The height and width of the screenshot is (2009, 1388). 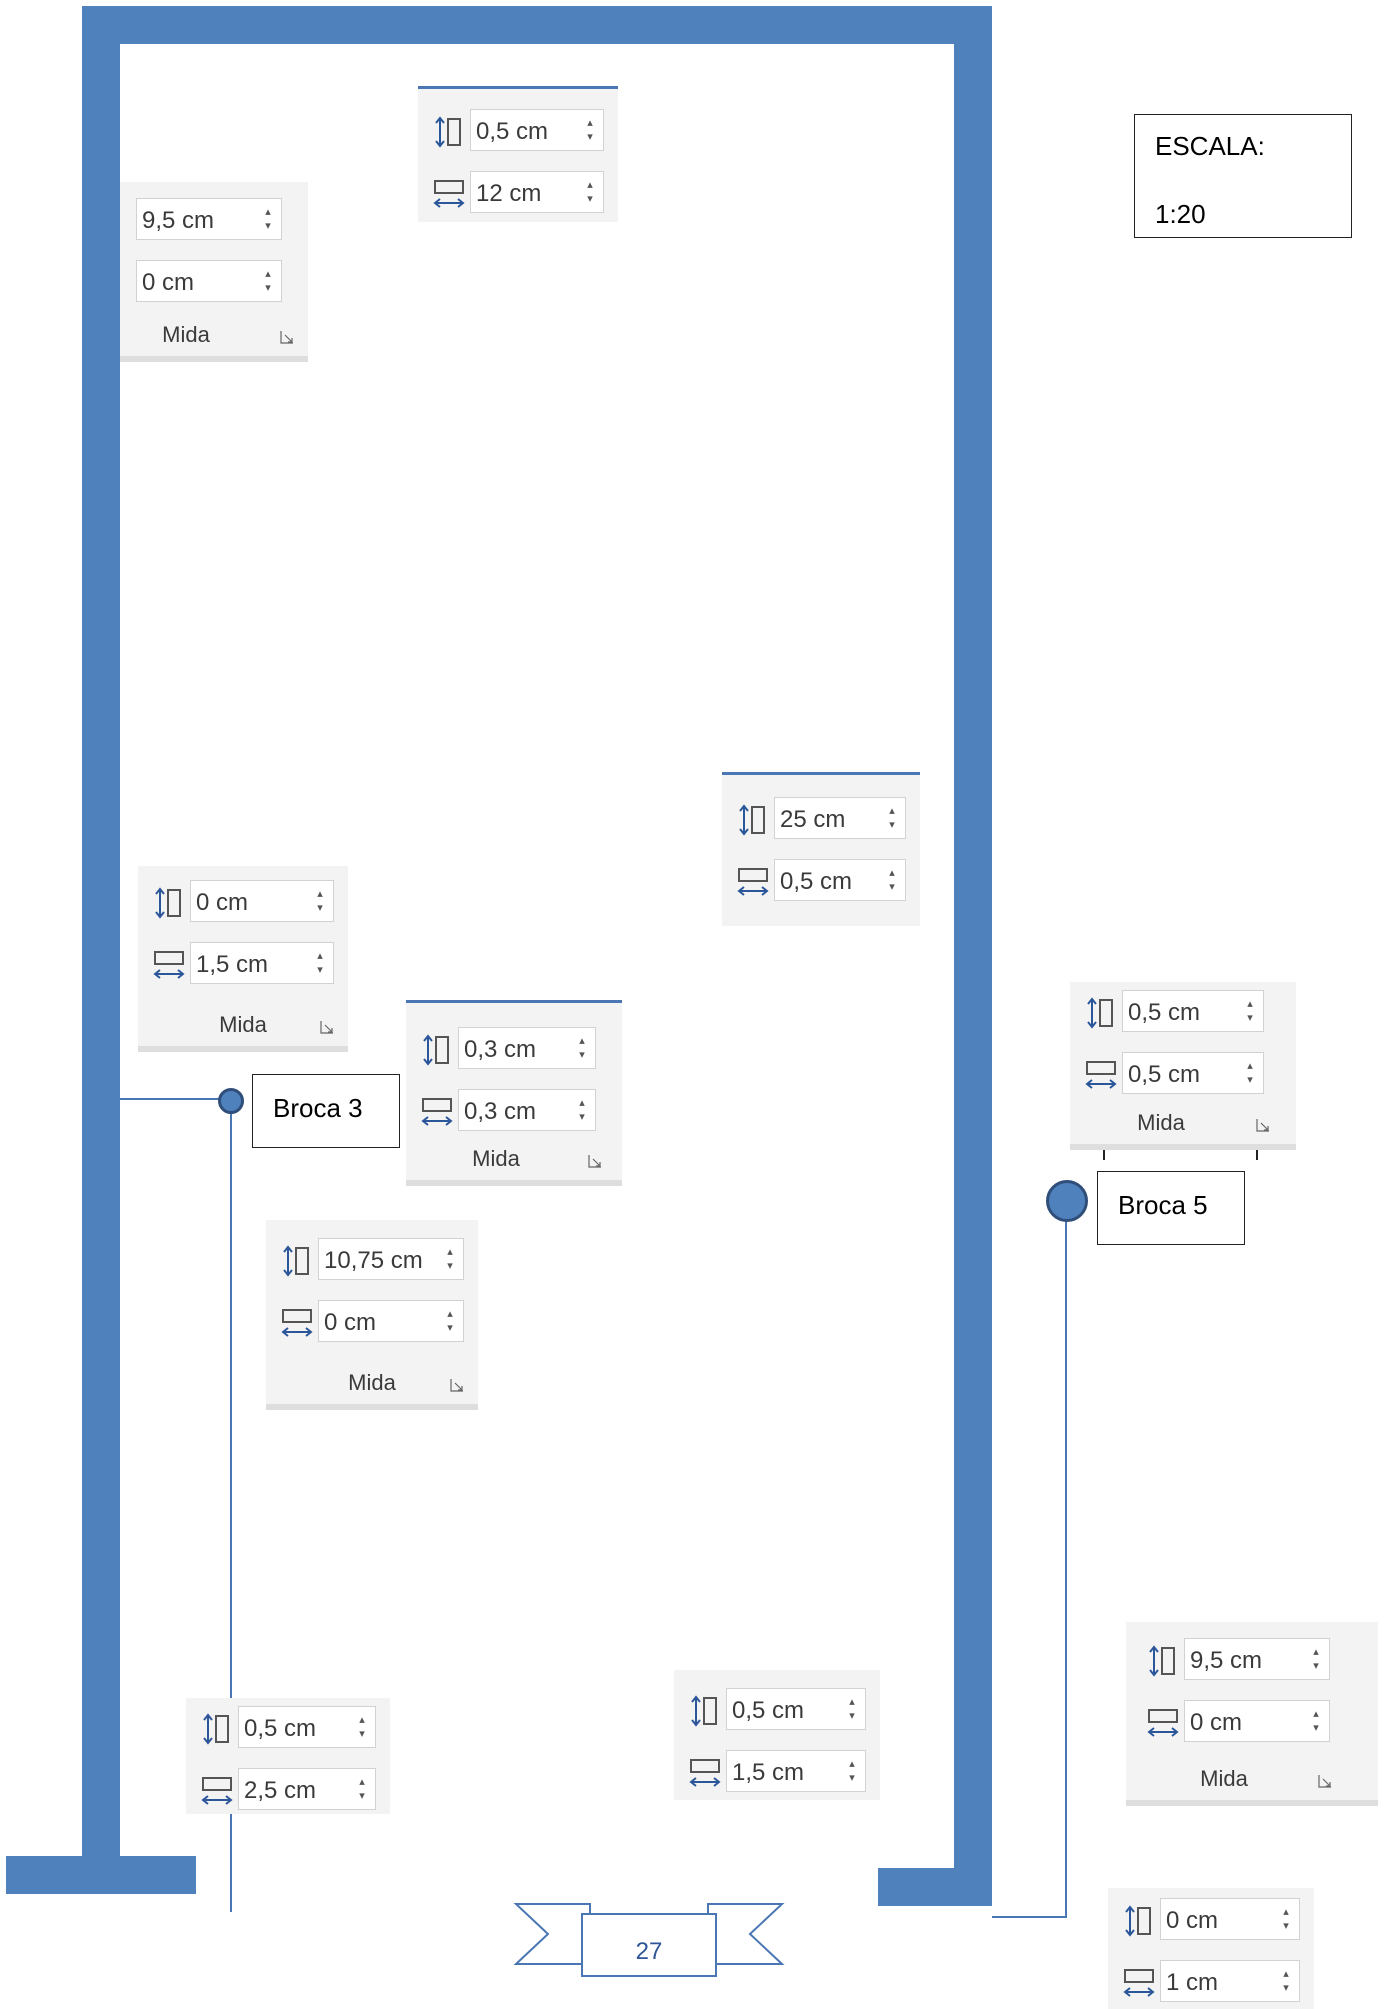 I want to click on height-value: 0,3 cm, so click(x=500, y=1049).